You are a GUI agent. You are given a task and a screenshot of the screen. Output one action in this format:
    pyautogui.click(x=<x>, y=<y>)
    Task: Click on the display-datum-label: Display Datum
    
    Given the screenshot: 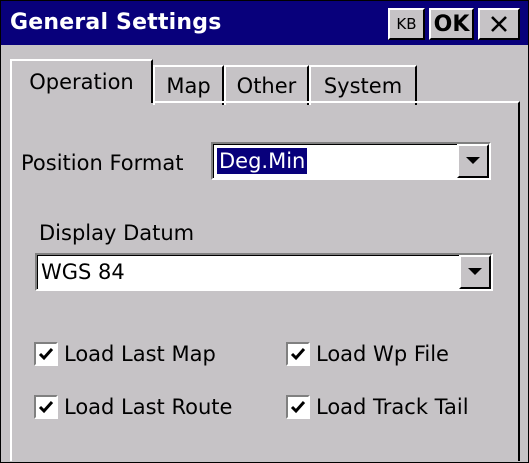 What is the action you would take?
    pyautogui.click(x=117, y=233)
    